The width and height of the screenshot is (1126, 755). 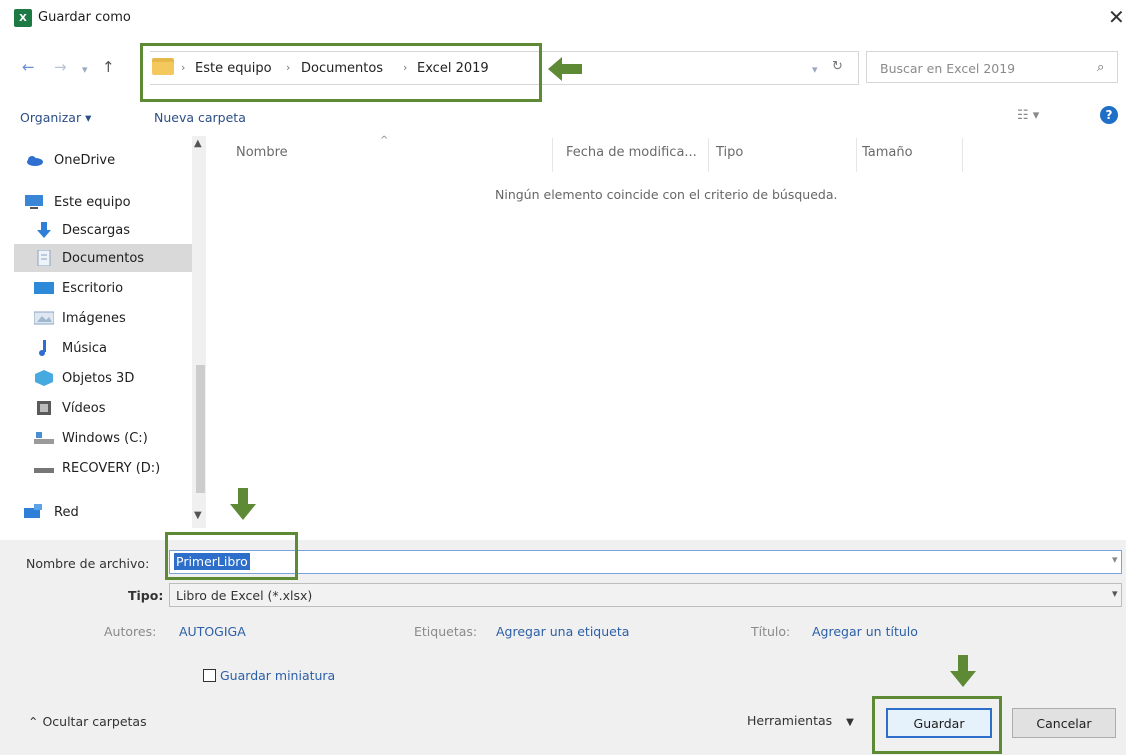 What do you see at coordinates (565, 69) in the screenshot?
I see `annotation-arrow-left-icon` at bounding box center [565, 69].